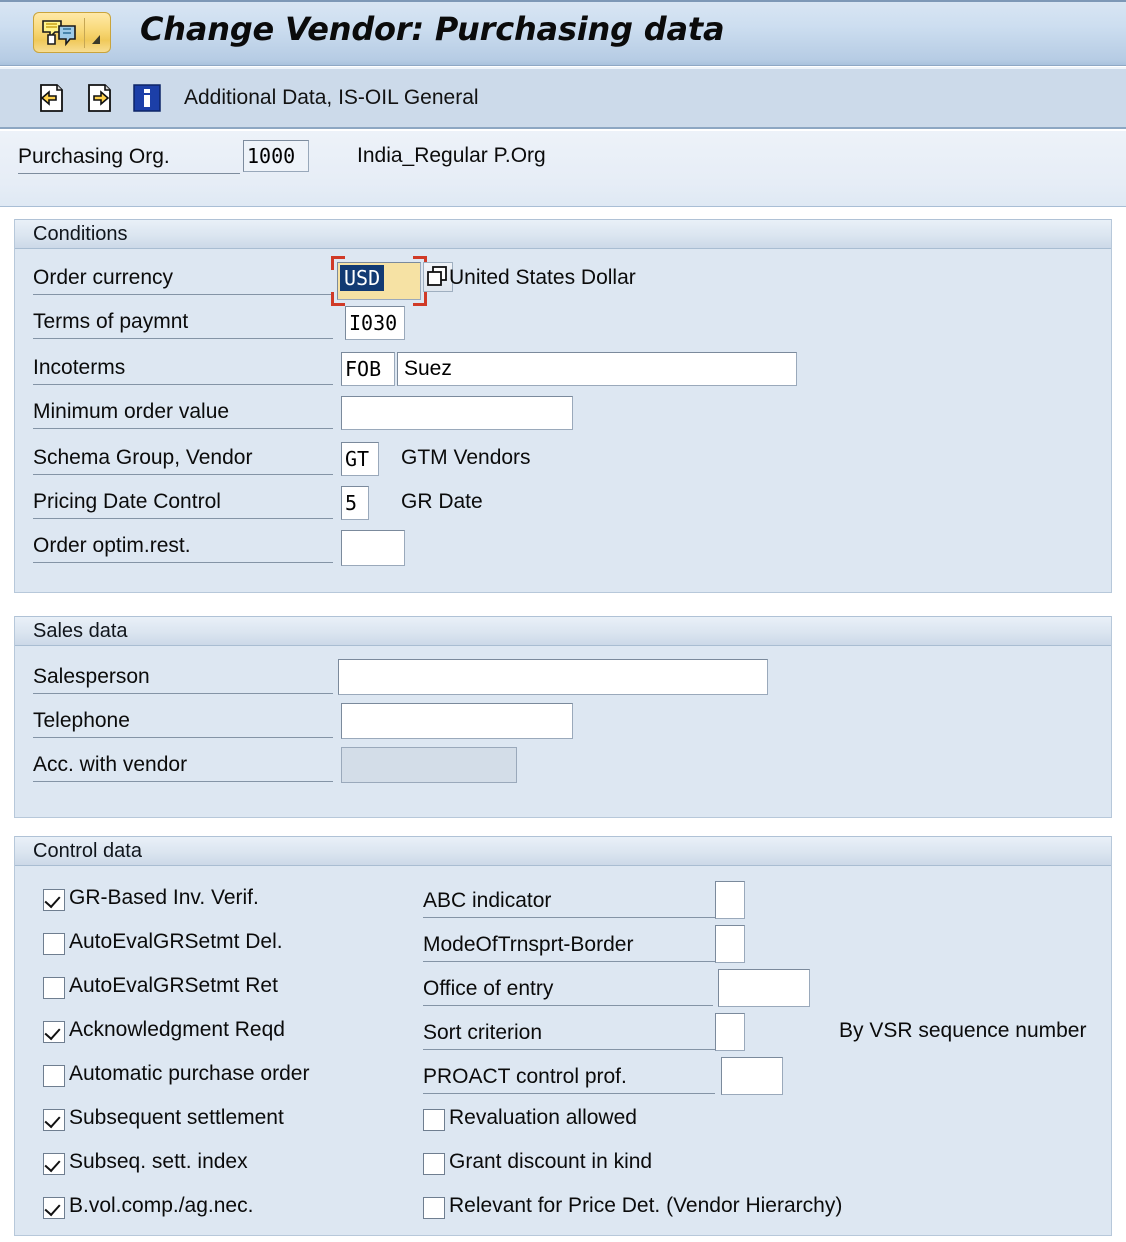  Describe the element at coordinates (573, 1035) in the screenshot. I see `sort-criterion-label: Sort criterion` at that location.